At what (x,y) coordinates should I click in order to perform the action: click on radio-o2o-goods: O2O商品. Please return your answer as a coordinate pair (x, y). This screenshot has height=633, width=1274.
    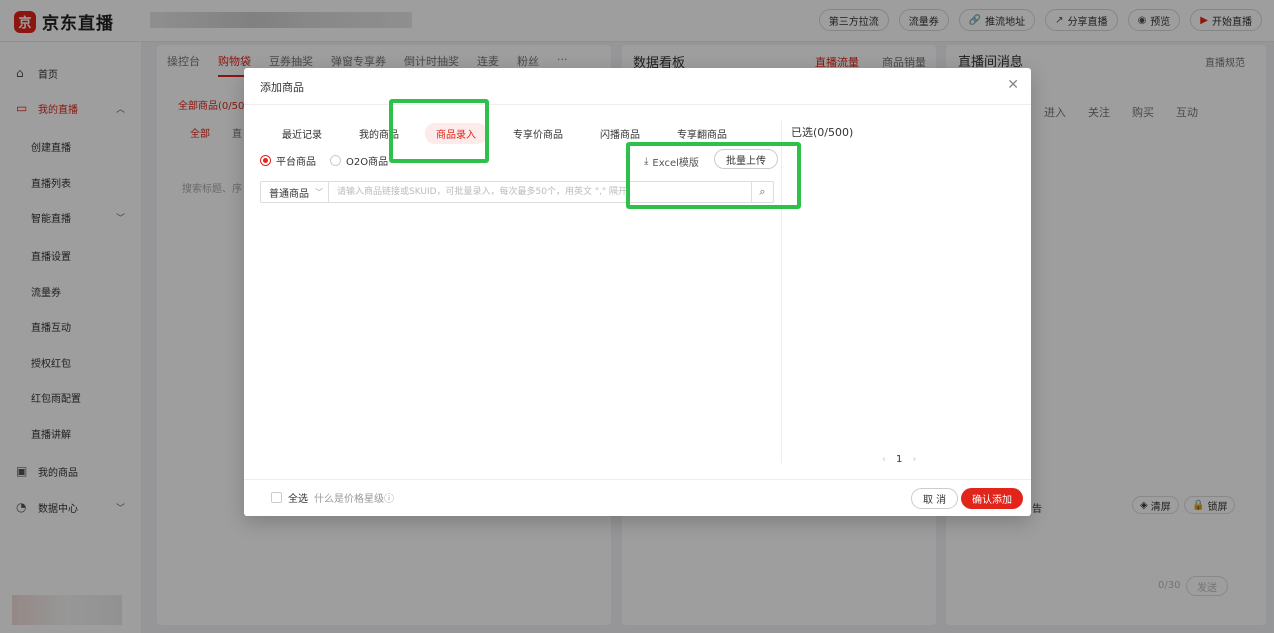
    Looking at the image, I should click on (359, 160).